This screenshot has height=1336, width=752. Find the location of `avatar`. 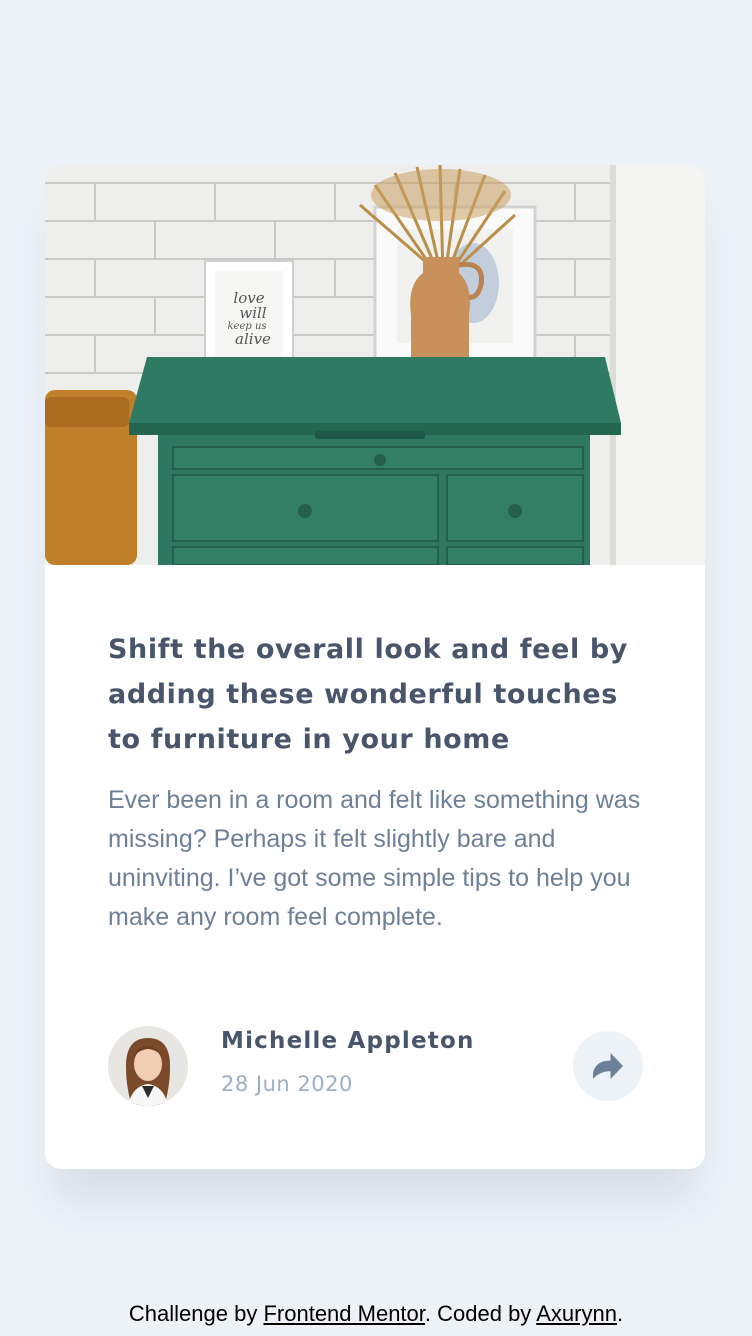

avatar is located at coordinates (148, 1066).